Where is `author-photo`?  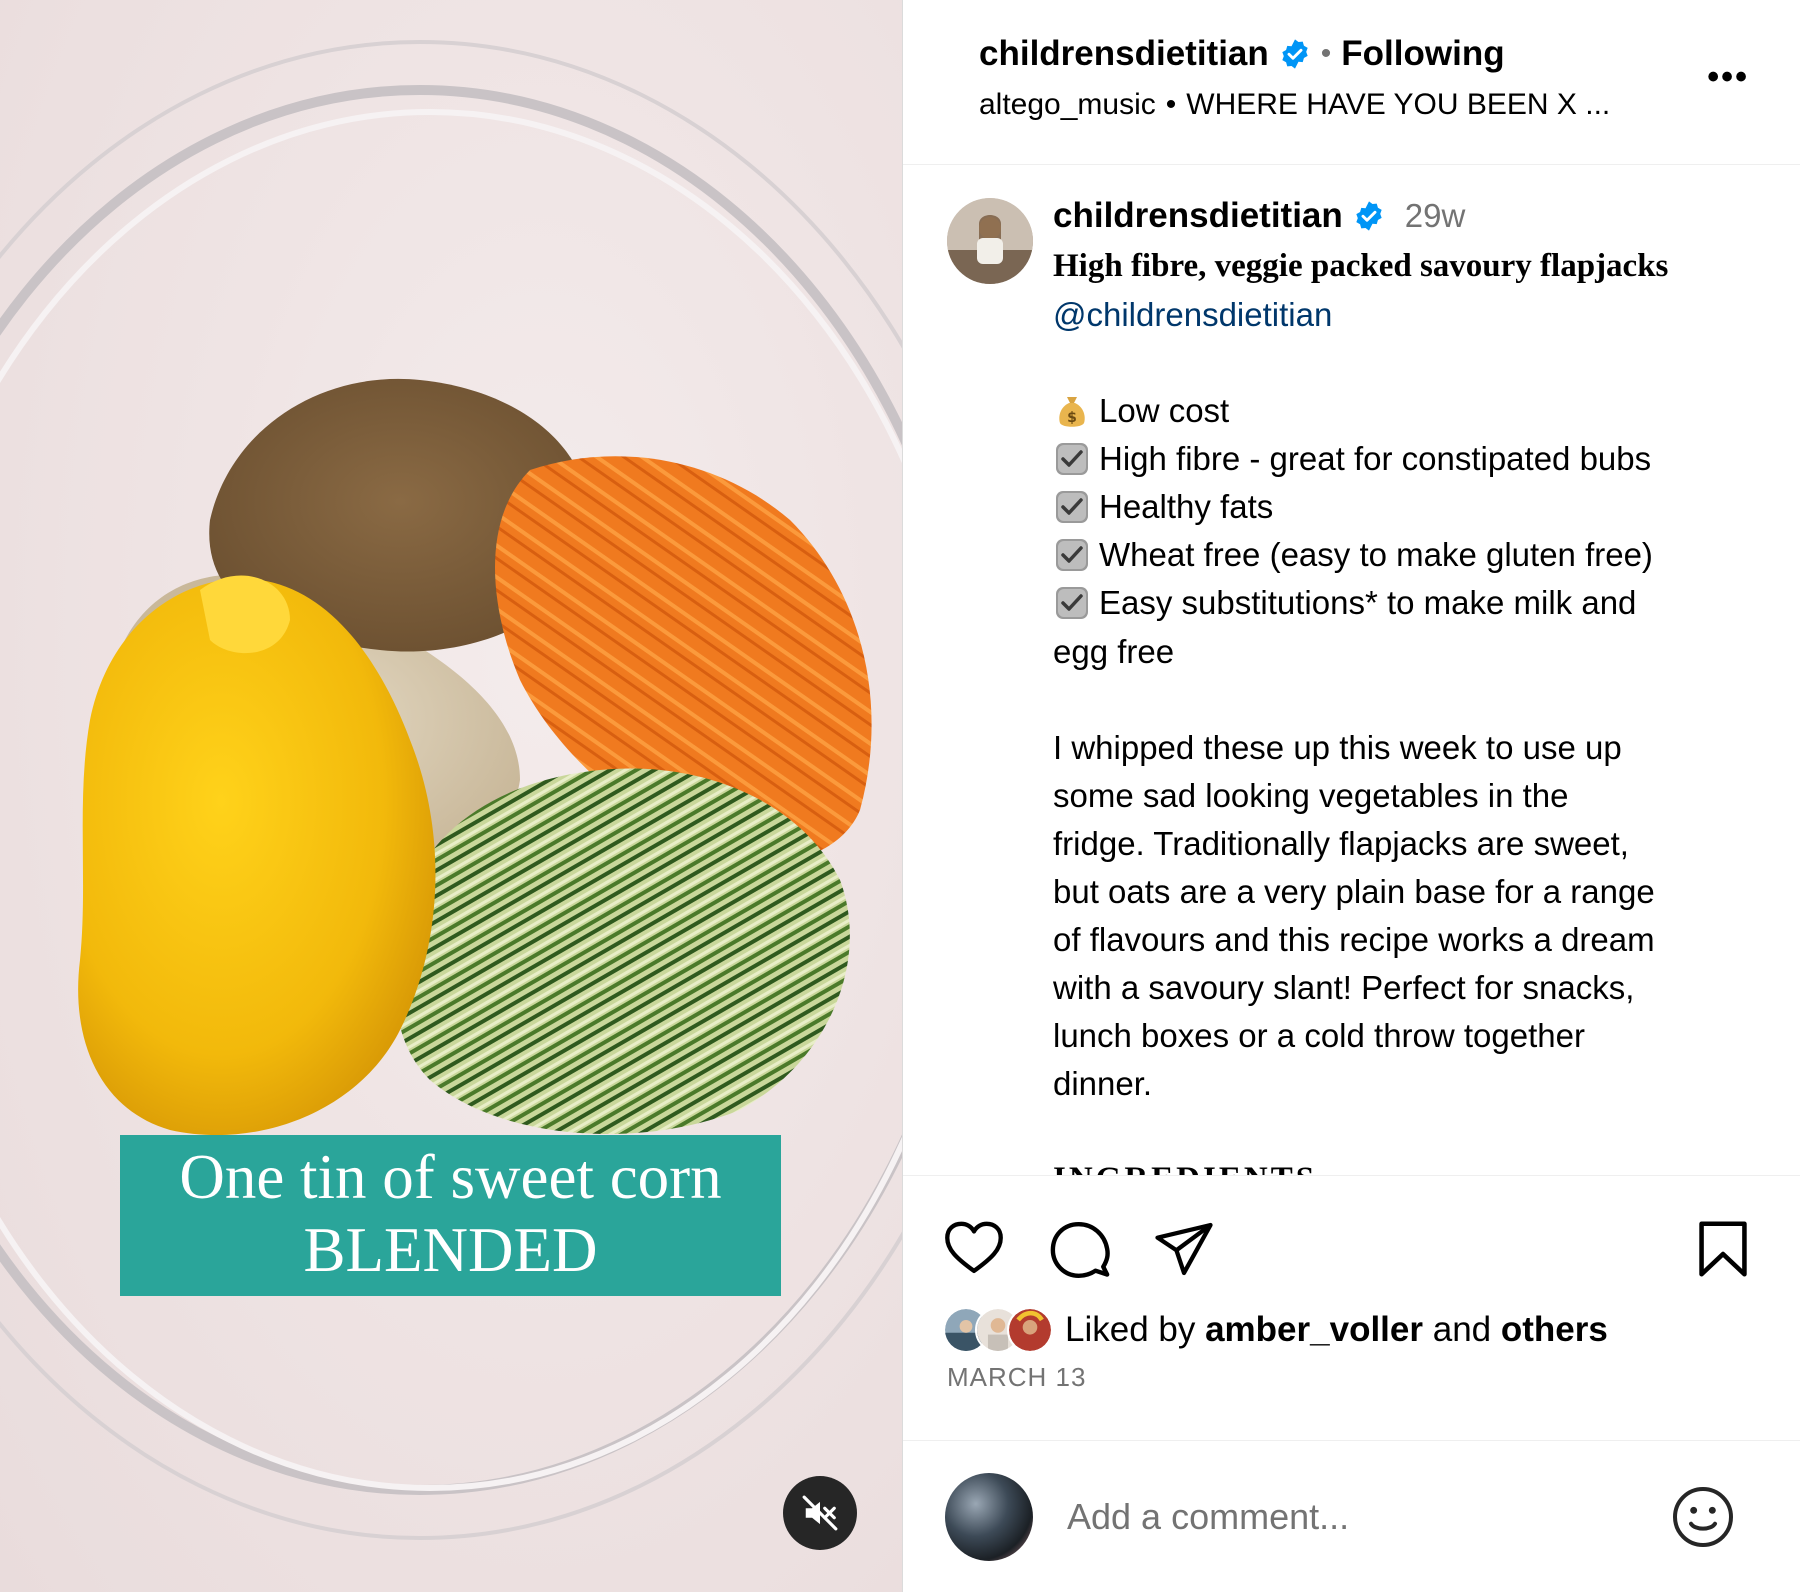 author-photo is located at coordinates (990, 241).